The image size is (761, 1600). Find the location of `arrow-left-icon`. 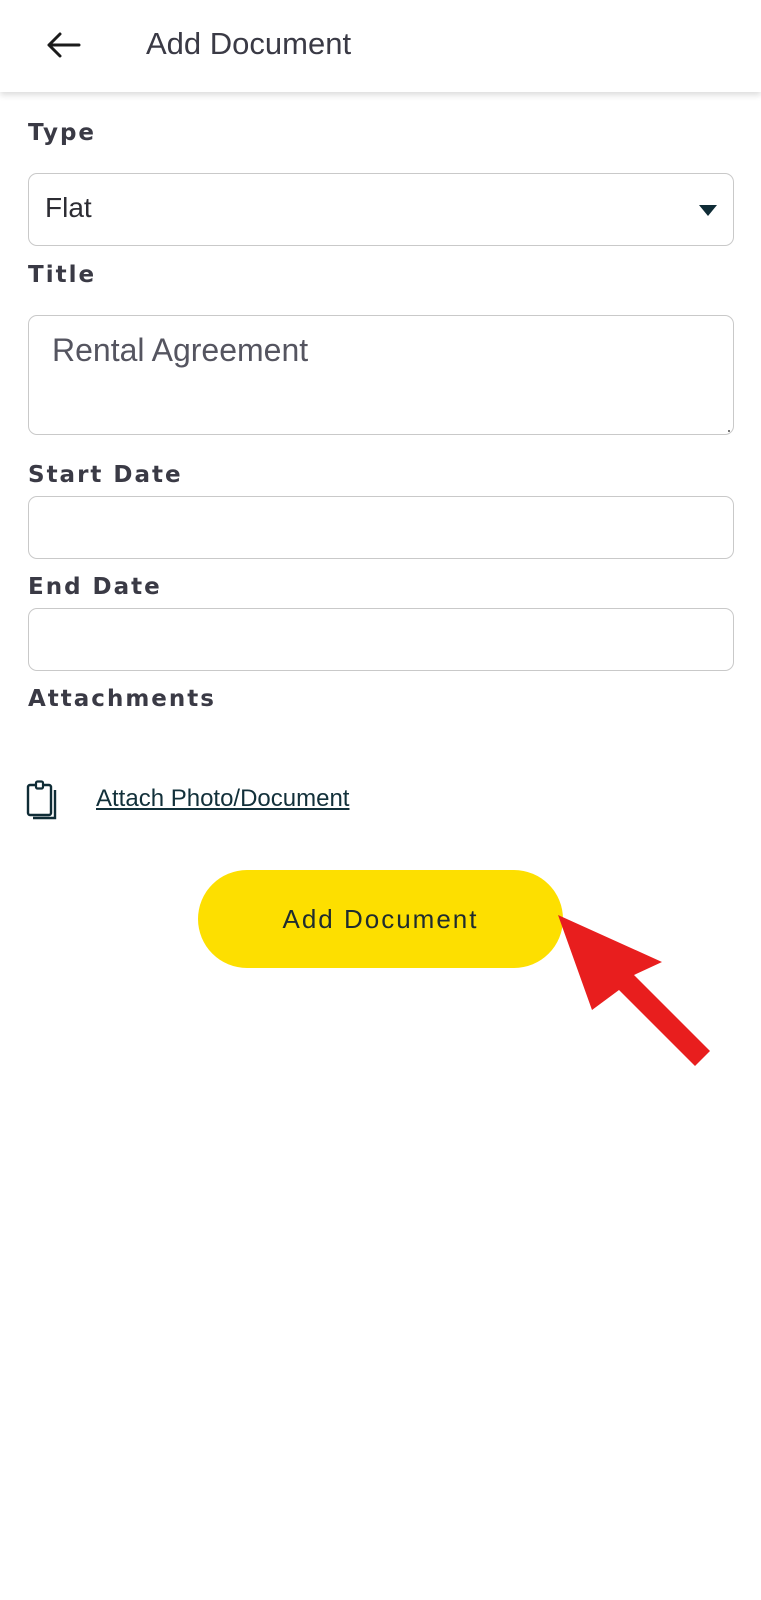

arrow-left-icon is located at coordinates (64, 45).